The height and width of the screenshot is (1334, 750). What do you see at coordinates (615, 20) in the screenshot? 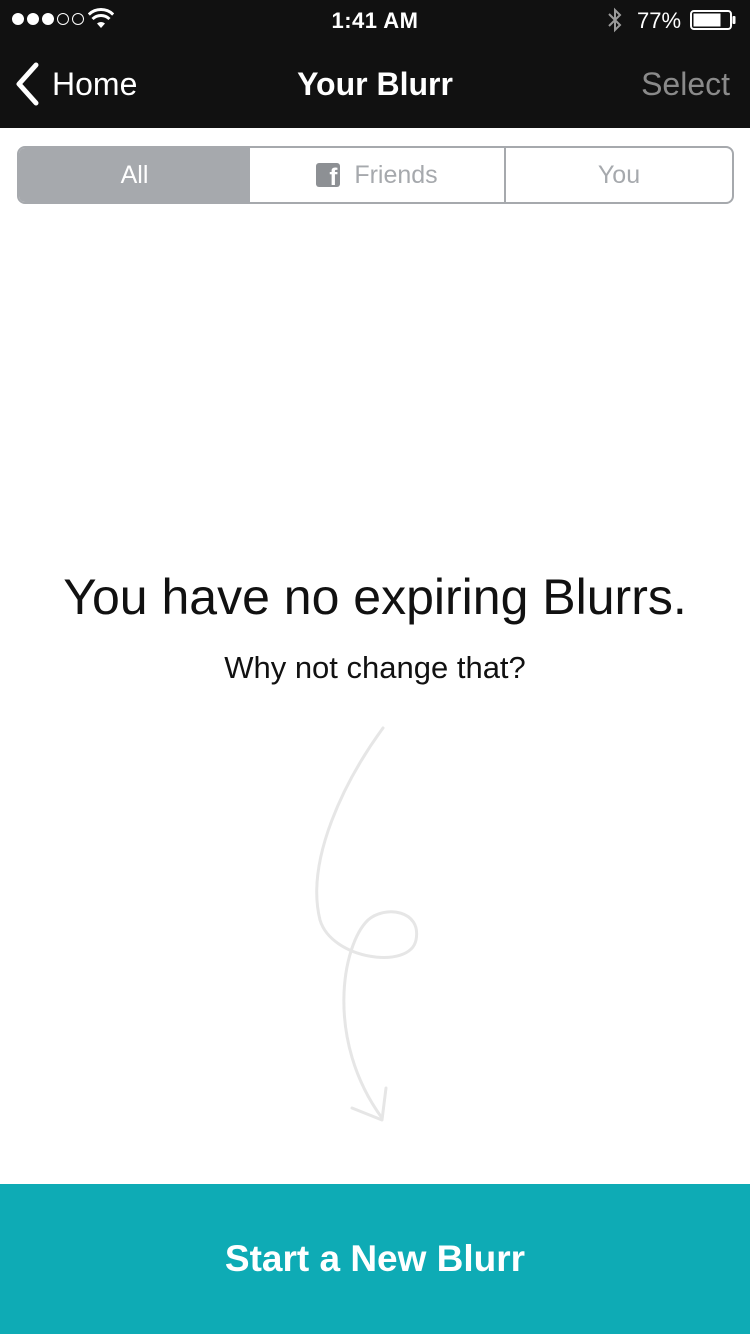
I see `bluetooth-icon` at bounding box center [615, 20].